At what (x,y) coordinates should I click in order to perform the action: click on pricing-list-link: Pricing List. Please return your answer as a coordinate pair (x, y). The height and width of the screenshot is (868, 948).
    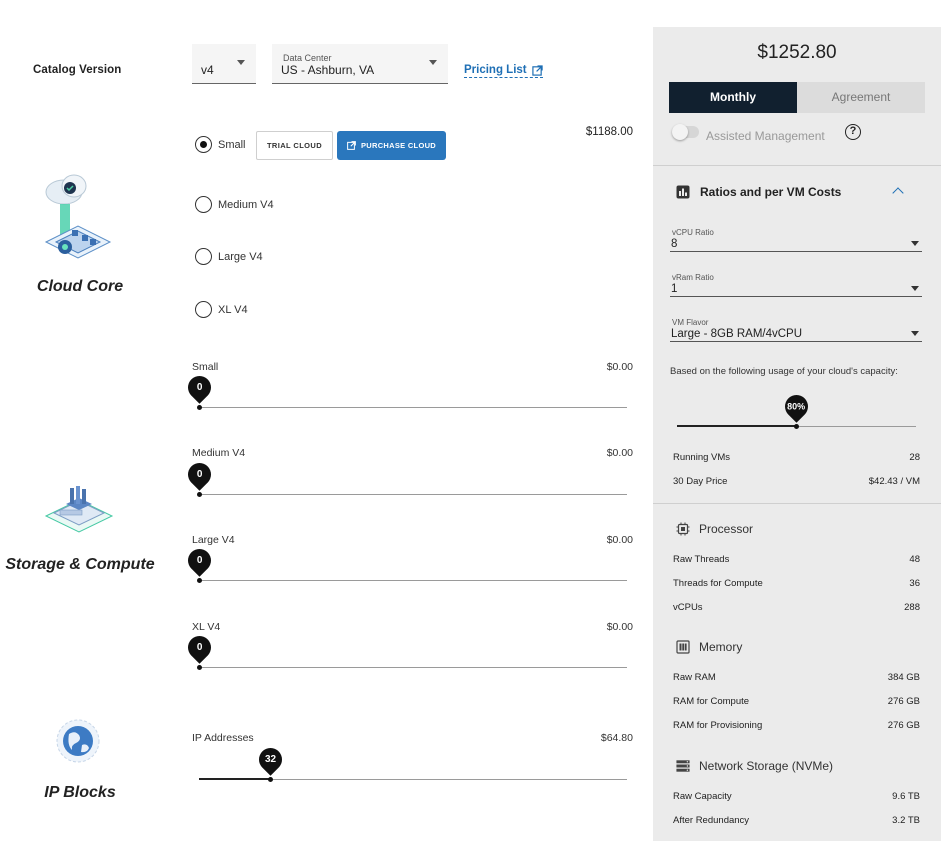
    Looking at the image, I should click on (503, 71).